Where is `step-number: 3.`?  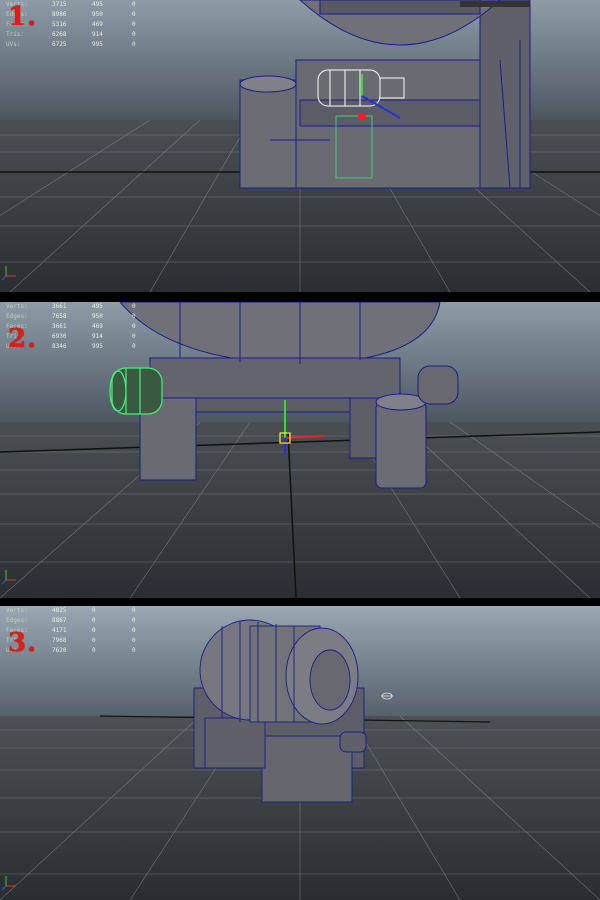 step-number: 3. is located at coordinates (23, 643).